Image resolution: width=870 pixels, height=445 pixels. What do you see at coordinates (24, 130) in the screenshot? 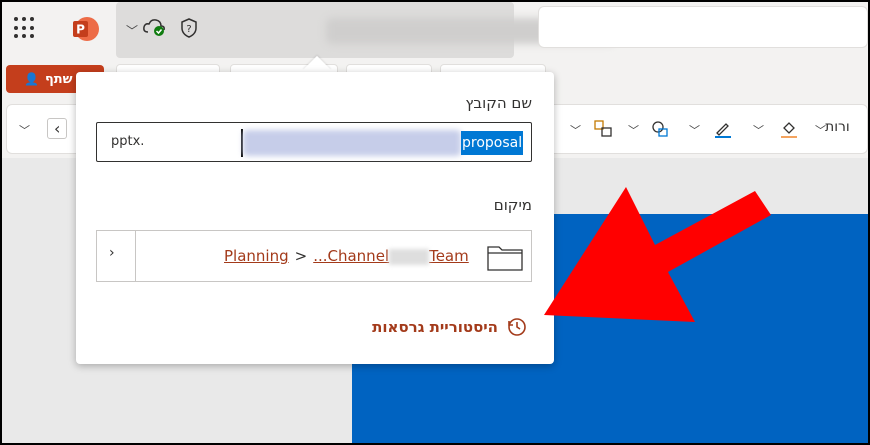
I see `ribbon-collapse-chevron: ﹀` at bounding box center [24, 130].